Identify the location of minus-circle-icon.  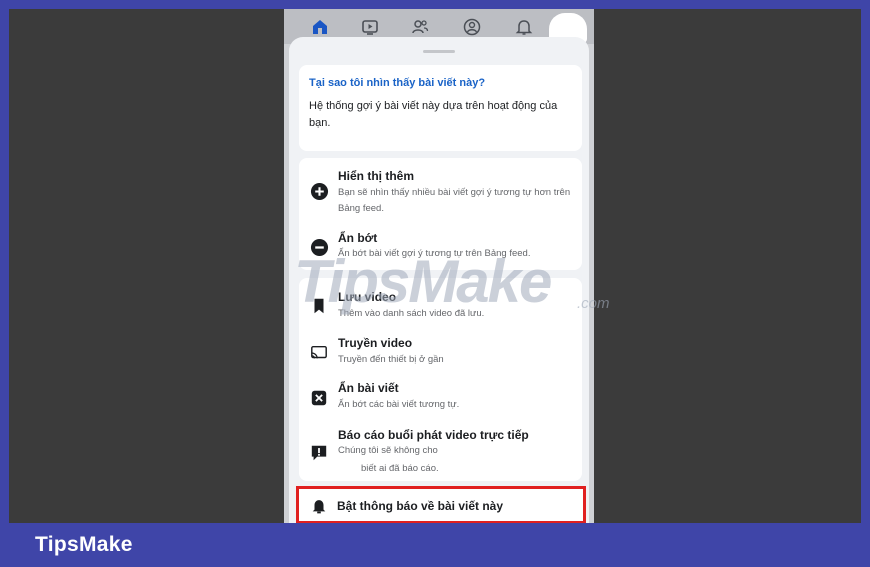
(319, 247).